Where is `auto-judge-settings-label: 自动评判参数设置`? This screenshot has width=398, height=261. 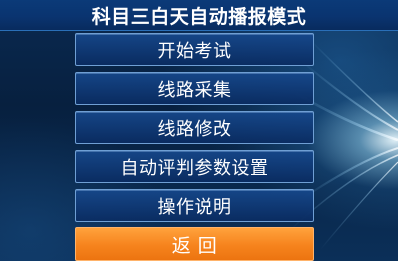
auto-judge-settings-label: 自动评判参数设置 is located at coordinates (194, 168).